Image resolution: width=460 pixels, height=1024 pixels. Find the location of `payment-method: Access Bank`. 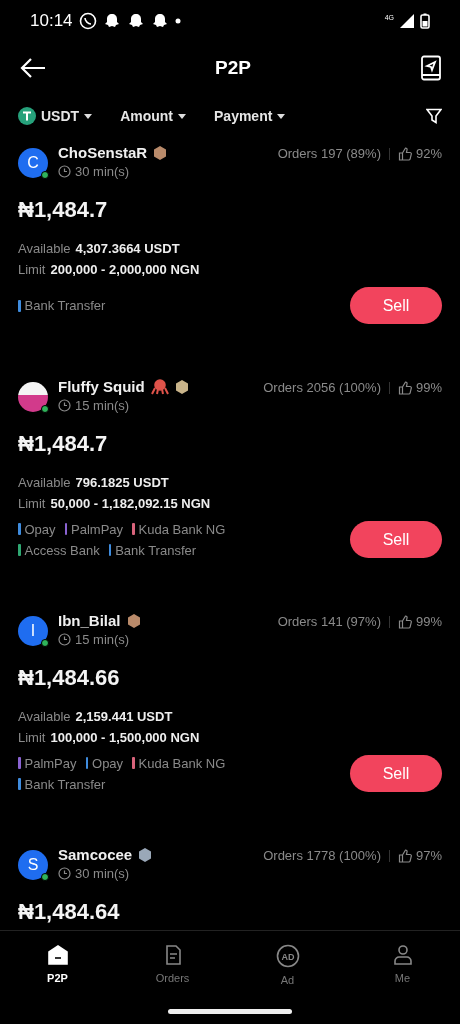

payment-method: Access Bank is located at coordinates (62, 550).